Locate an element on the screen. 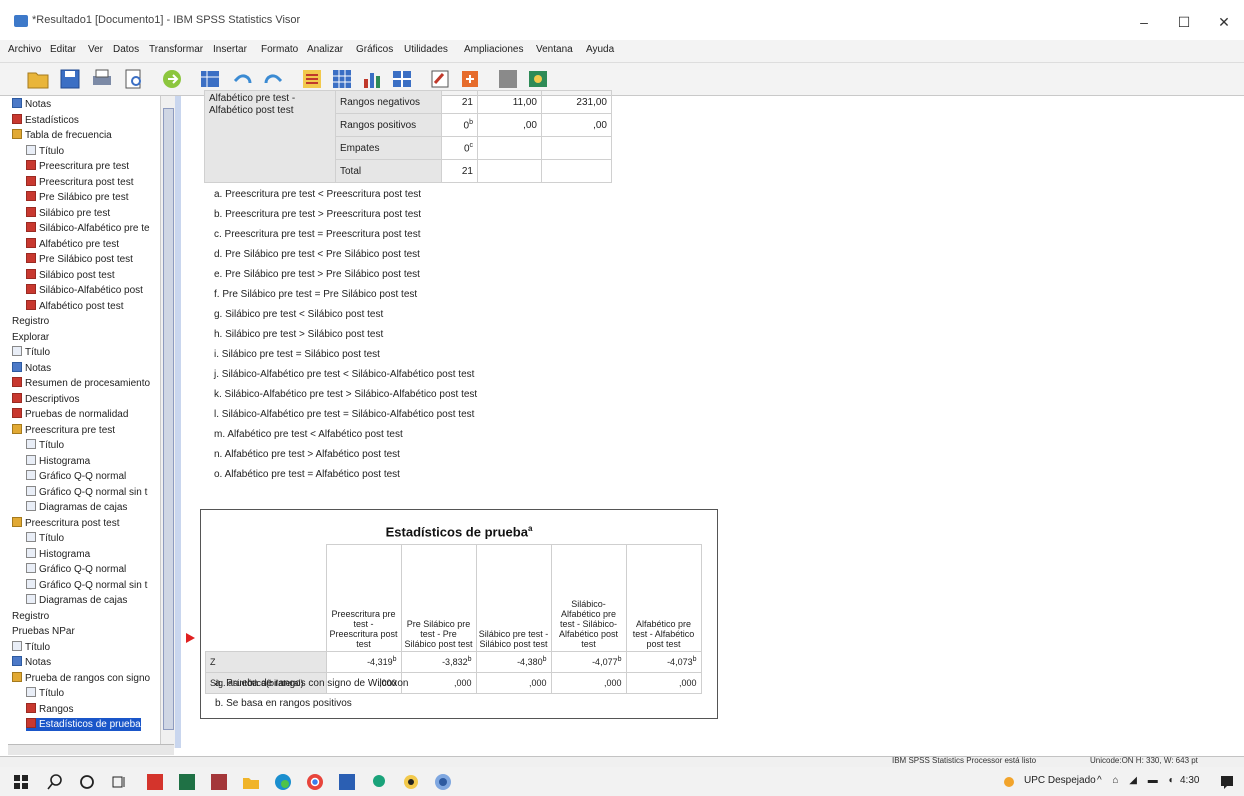 Image resolution: width=1244 pixels, height=796 pixels. outline-item: Explorar is located at coordinates (30, 337).